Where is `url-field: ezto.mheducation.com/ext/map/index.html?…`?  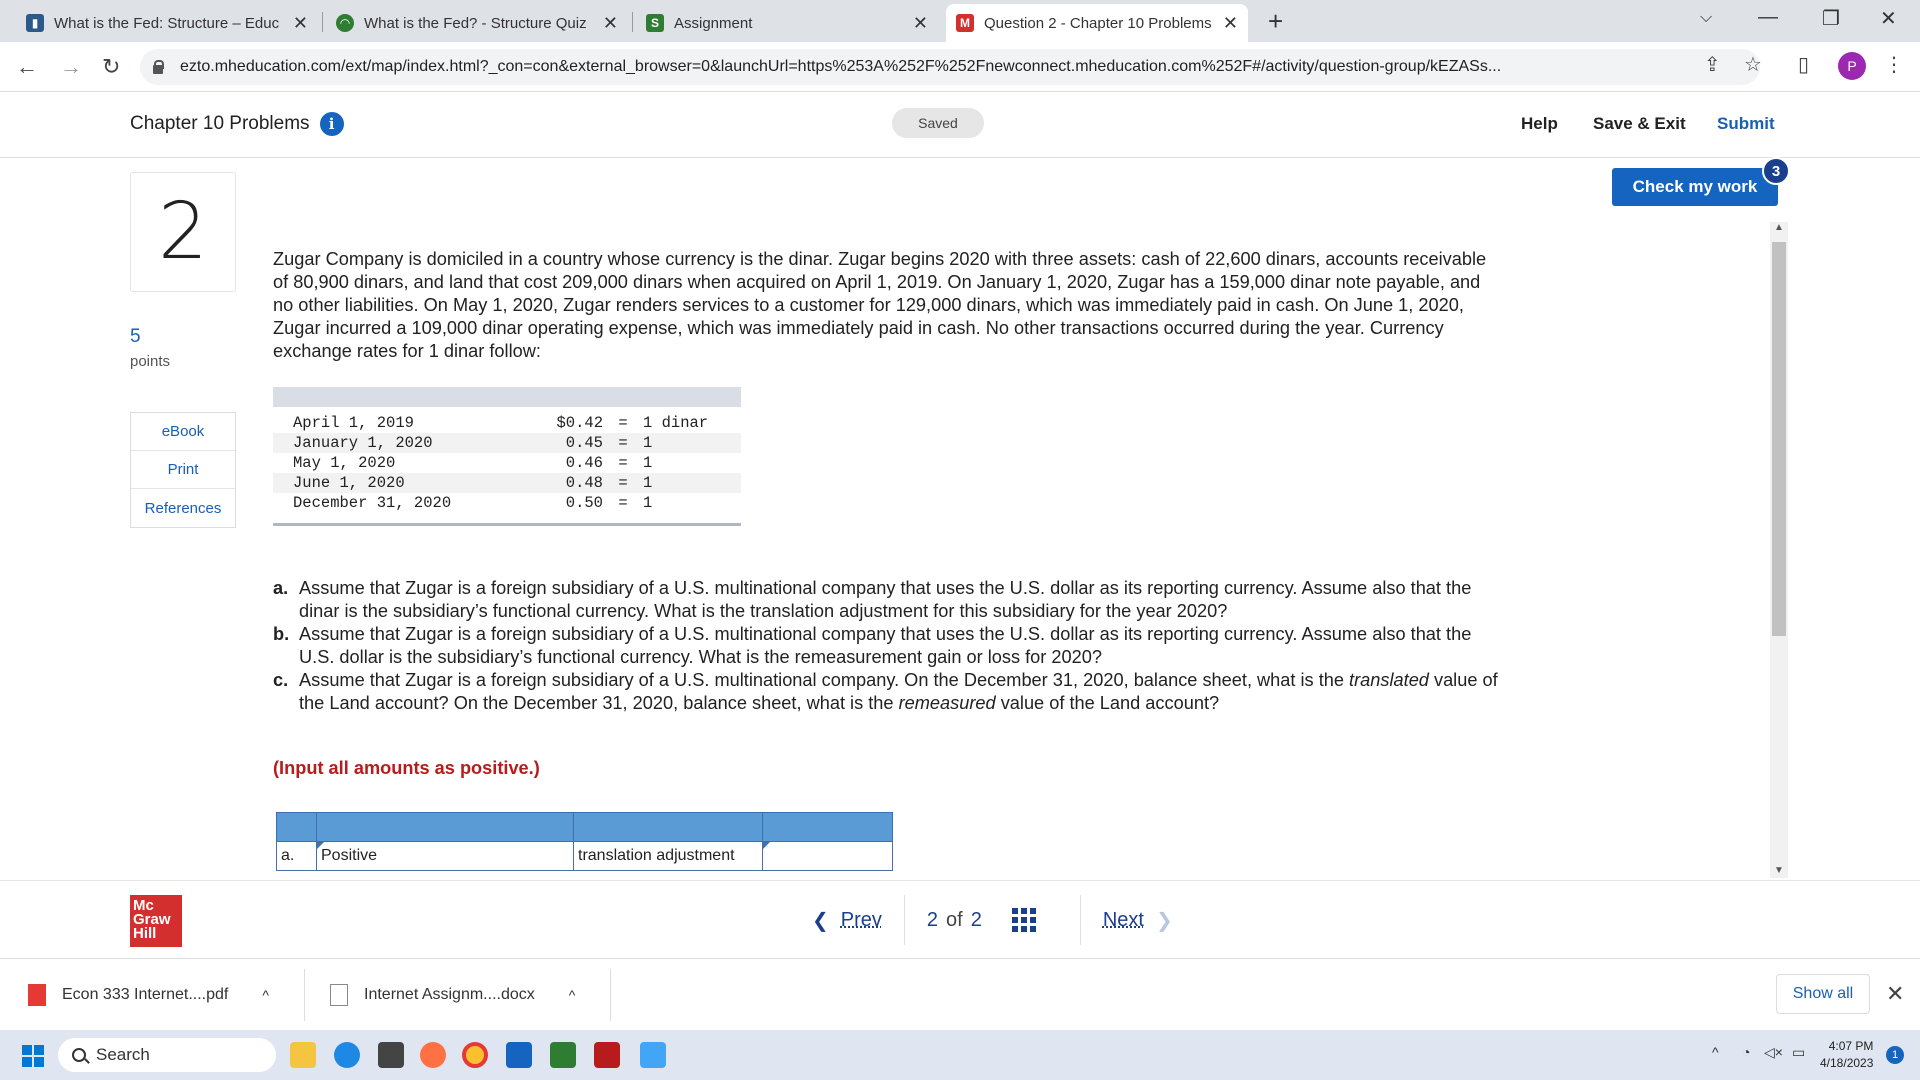 url-field: ezto.mheducation.com/ext/map/index.html?… is located at coordinates (950, 67).